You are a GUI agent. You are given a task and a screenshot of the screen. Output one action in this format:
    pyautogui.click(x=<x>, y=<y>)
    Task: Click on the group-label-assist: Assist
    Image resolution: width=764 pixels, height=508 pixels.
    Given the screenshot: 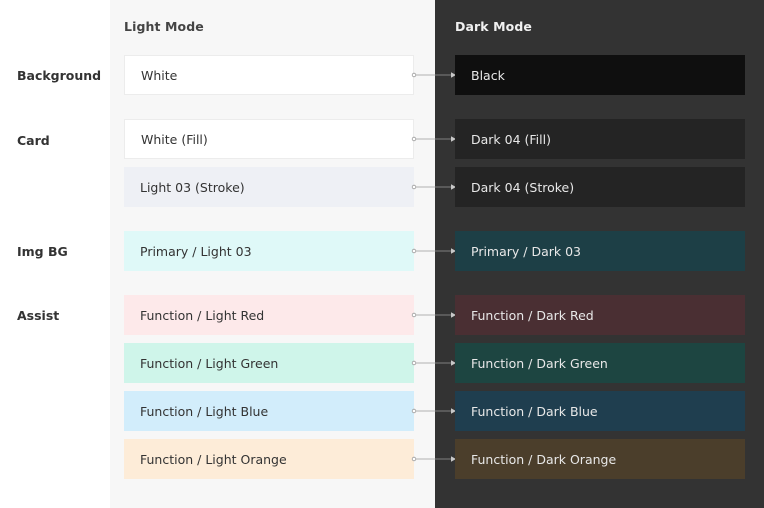 What is the action you would take?
    pyautogui.click(x=38, y=315)
    